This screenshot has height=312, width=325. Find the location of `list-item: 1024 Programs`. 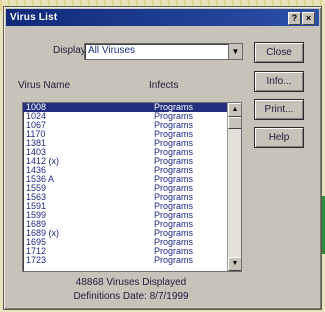

list-item: 1024 Programs is located at coordinates (132, 116).